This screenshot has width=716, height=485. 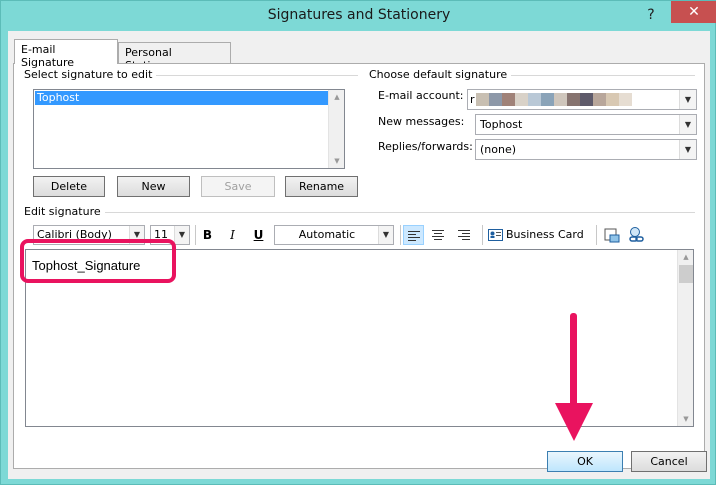 What do you see at coordinates (238, 186) in the screenshot?
I see `save-button: Save` at bounding box center [238, 186].